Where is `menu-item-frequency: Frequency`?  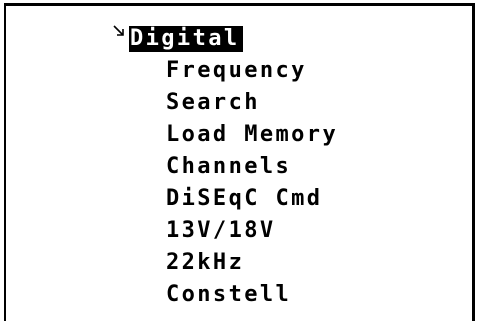
menu-item-frequency: Frequency is located at coordinates (236, 71).